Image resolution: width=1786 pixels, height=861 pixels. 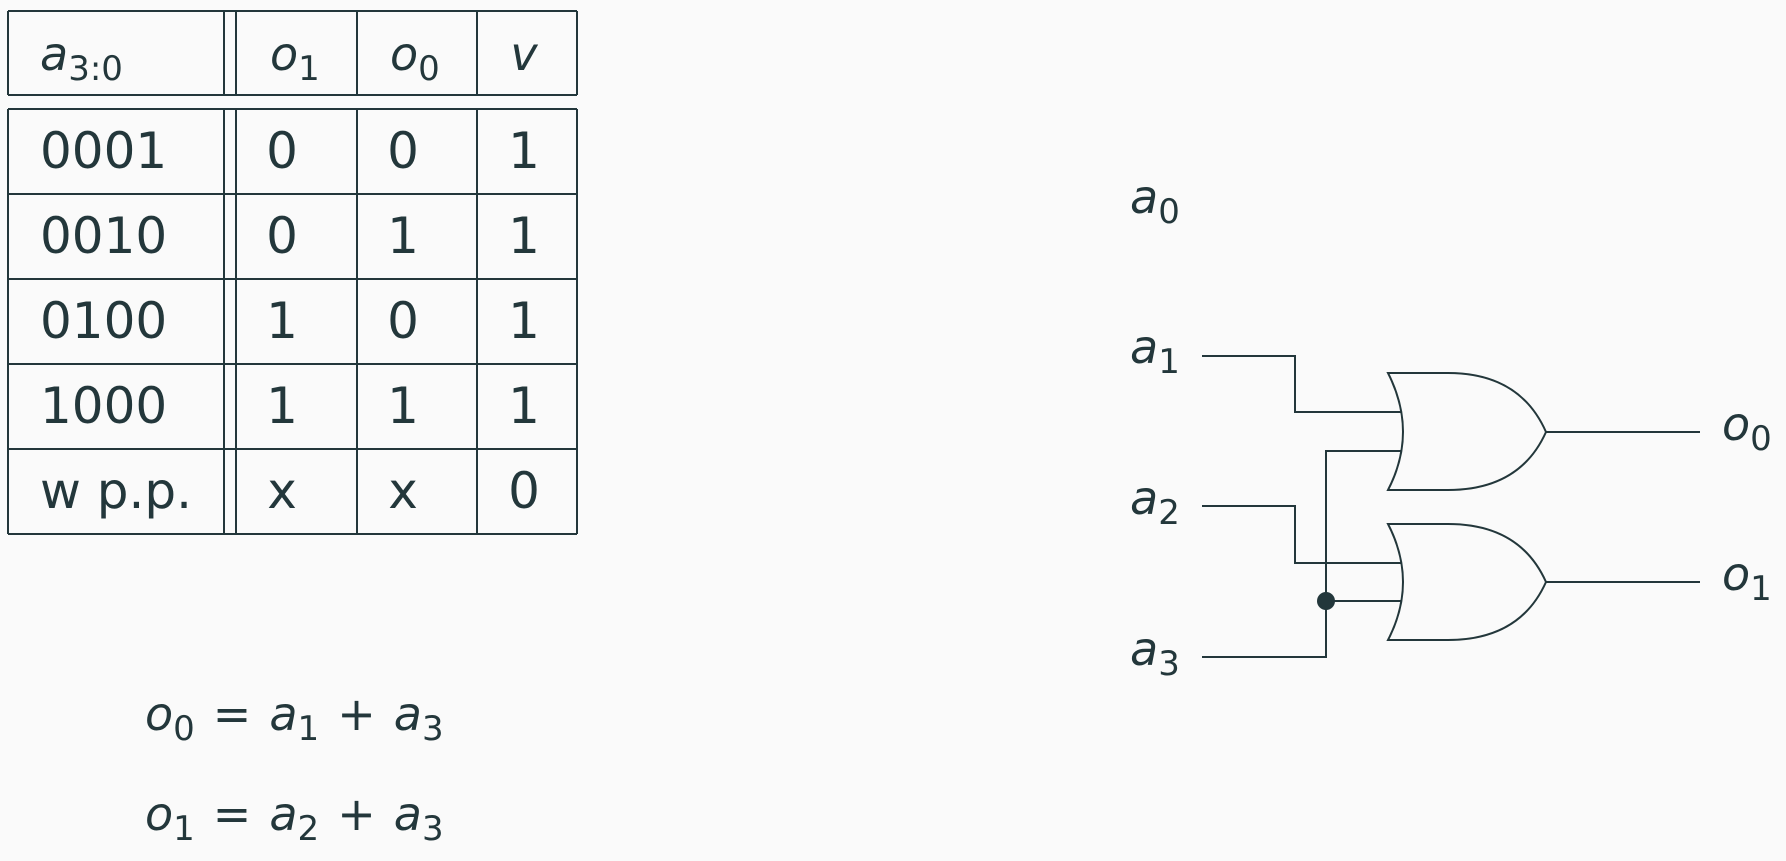 What do you see at coordinates (1326, 601) in the screenshot?
I see `junction-dot` at bounding box center [1326, 601].